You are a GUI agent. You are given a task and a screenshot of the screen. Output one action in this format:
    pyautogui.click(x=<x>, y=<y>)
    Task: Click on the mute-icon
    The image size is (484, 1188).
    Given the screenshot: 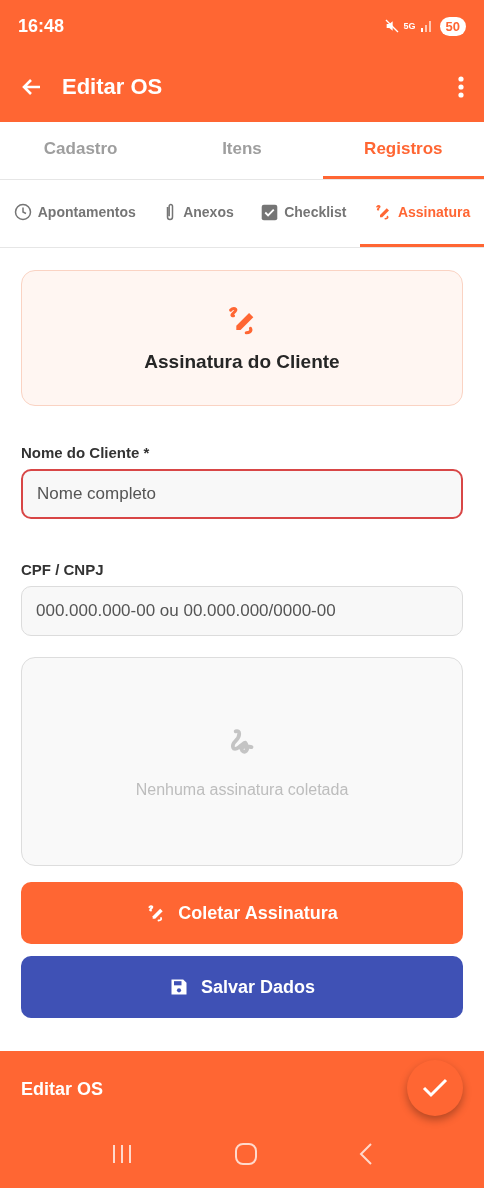 What is the action you would take?
    pyautogui.click(x=391, y=26)
    